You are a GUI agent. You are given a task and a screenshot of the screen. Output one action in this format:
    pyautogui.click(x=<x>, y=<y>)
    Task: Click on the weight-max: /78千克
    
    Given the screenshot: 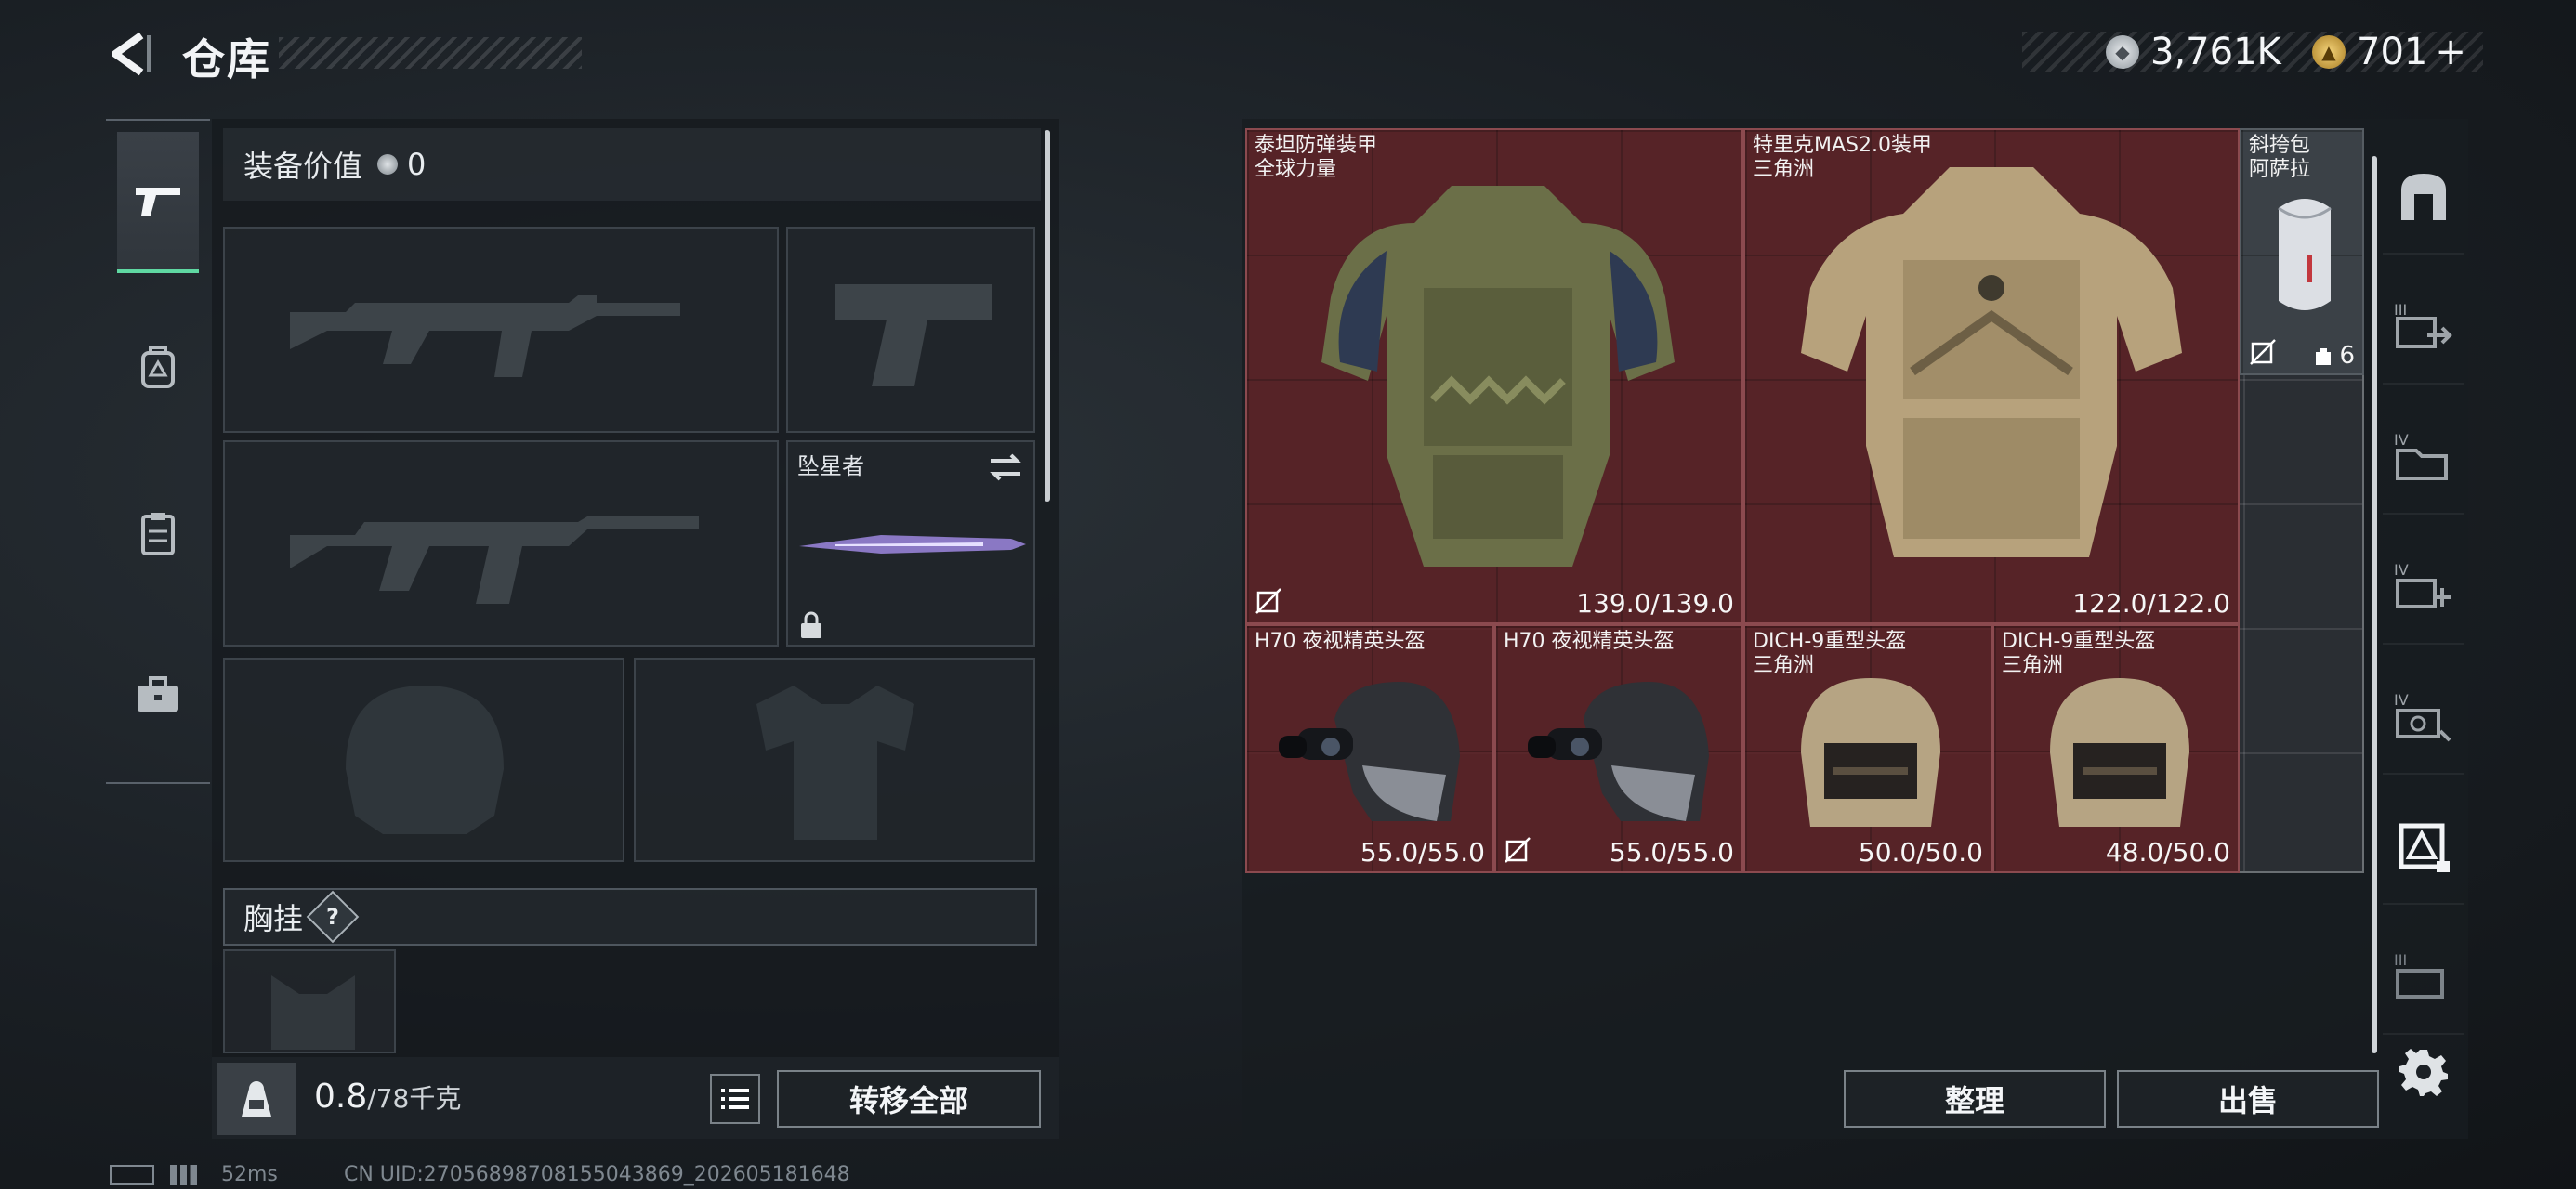 What is the action you would take?
    pyautogui.click(x=414, y=1098)
    